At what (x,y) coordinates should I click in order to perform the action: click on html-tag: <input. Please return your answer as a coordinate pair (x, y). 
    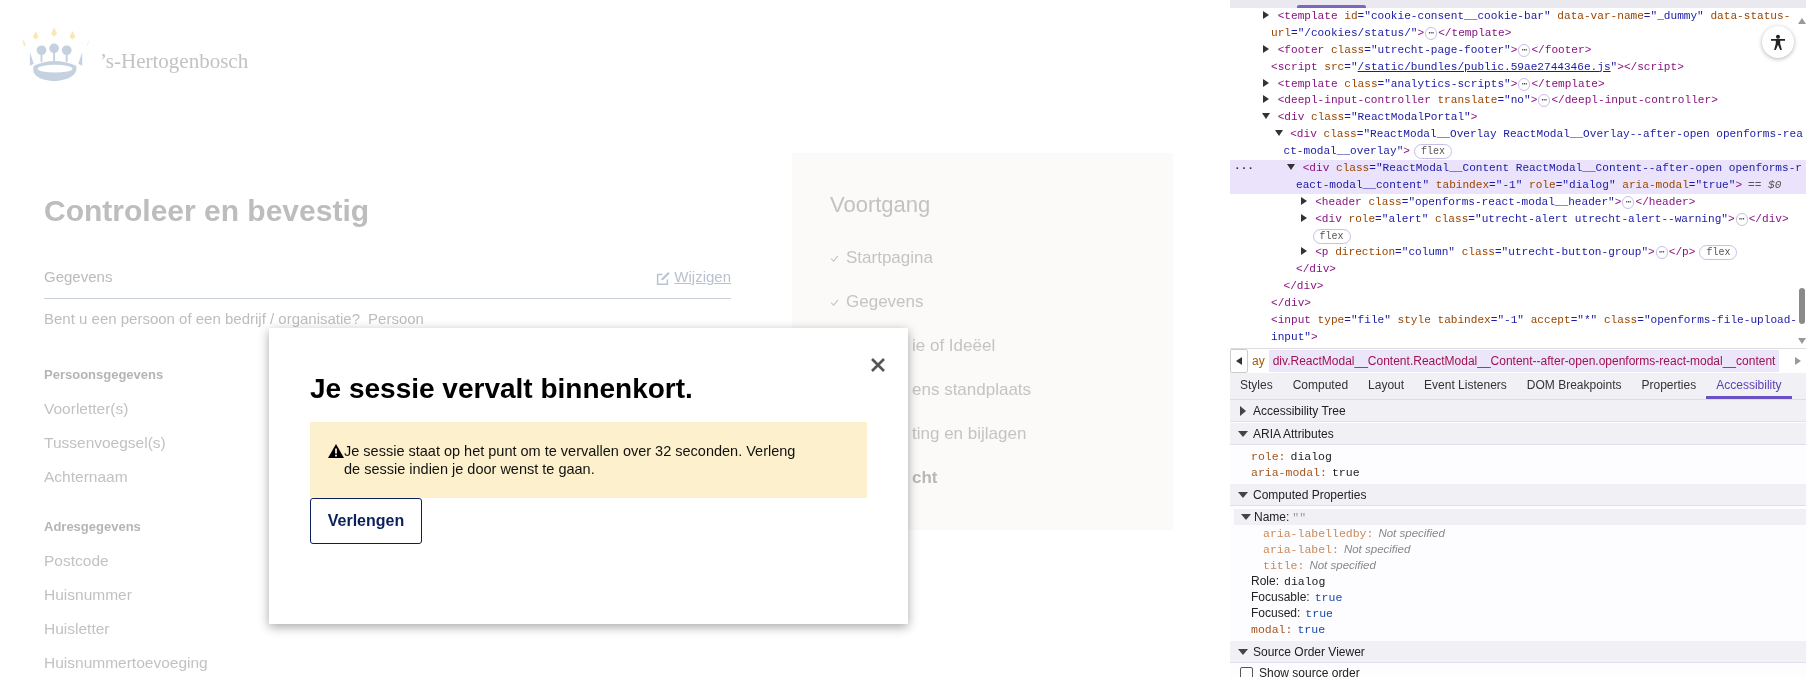
    Looking at the image, I should click on (1291, 320).